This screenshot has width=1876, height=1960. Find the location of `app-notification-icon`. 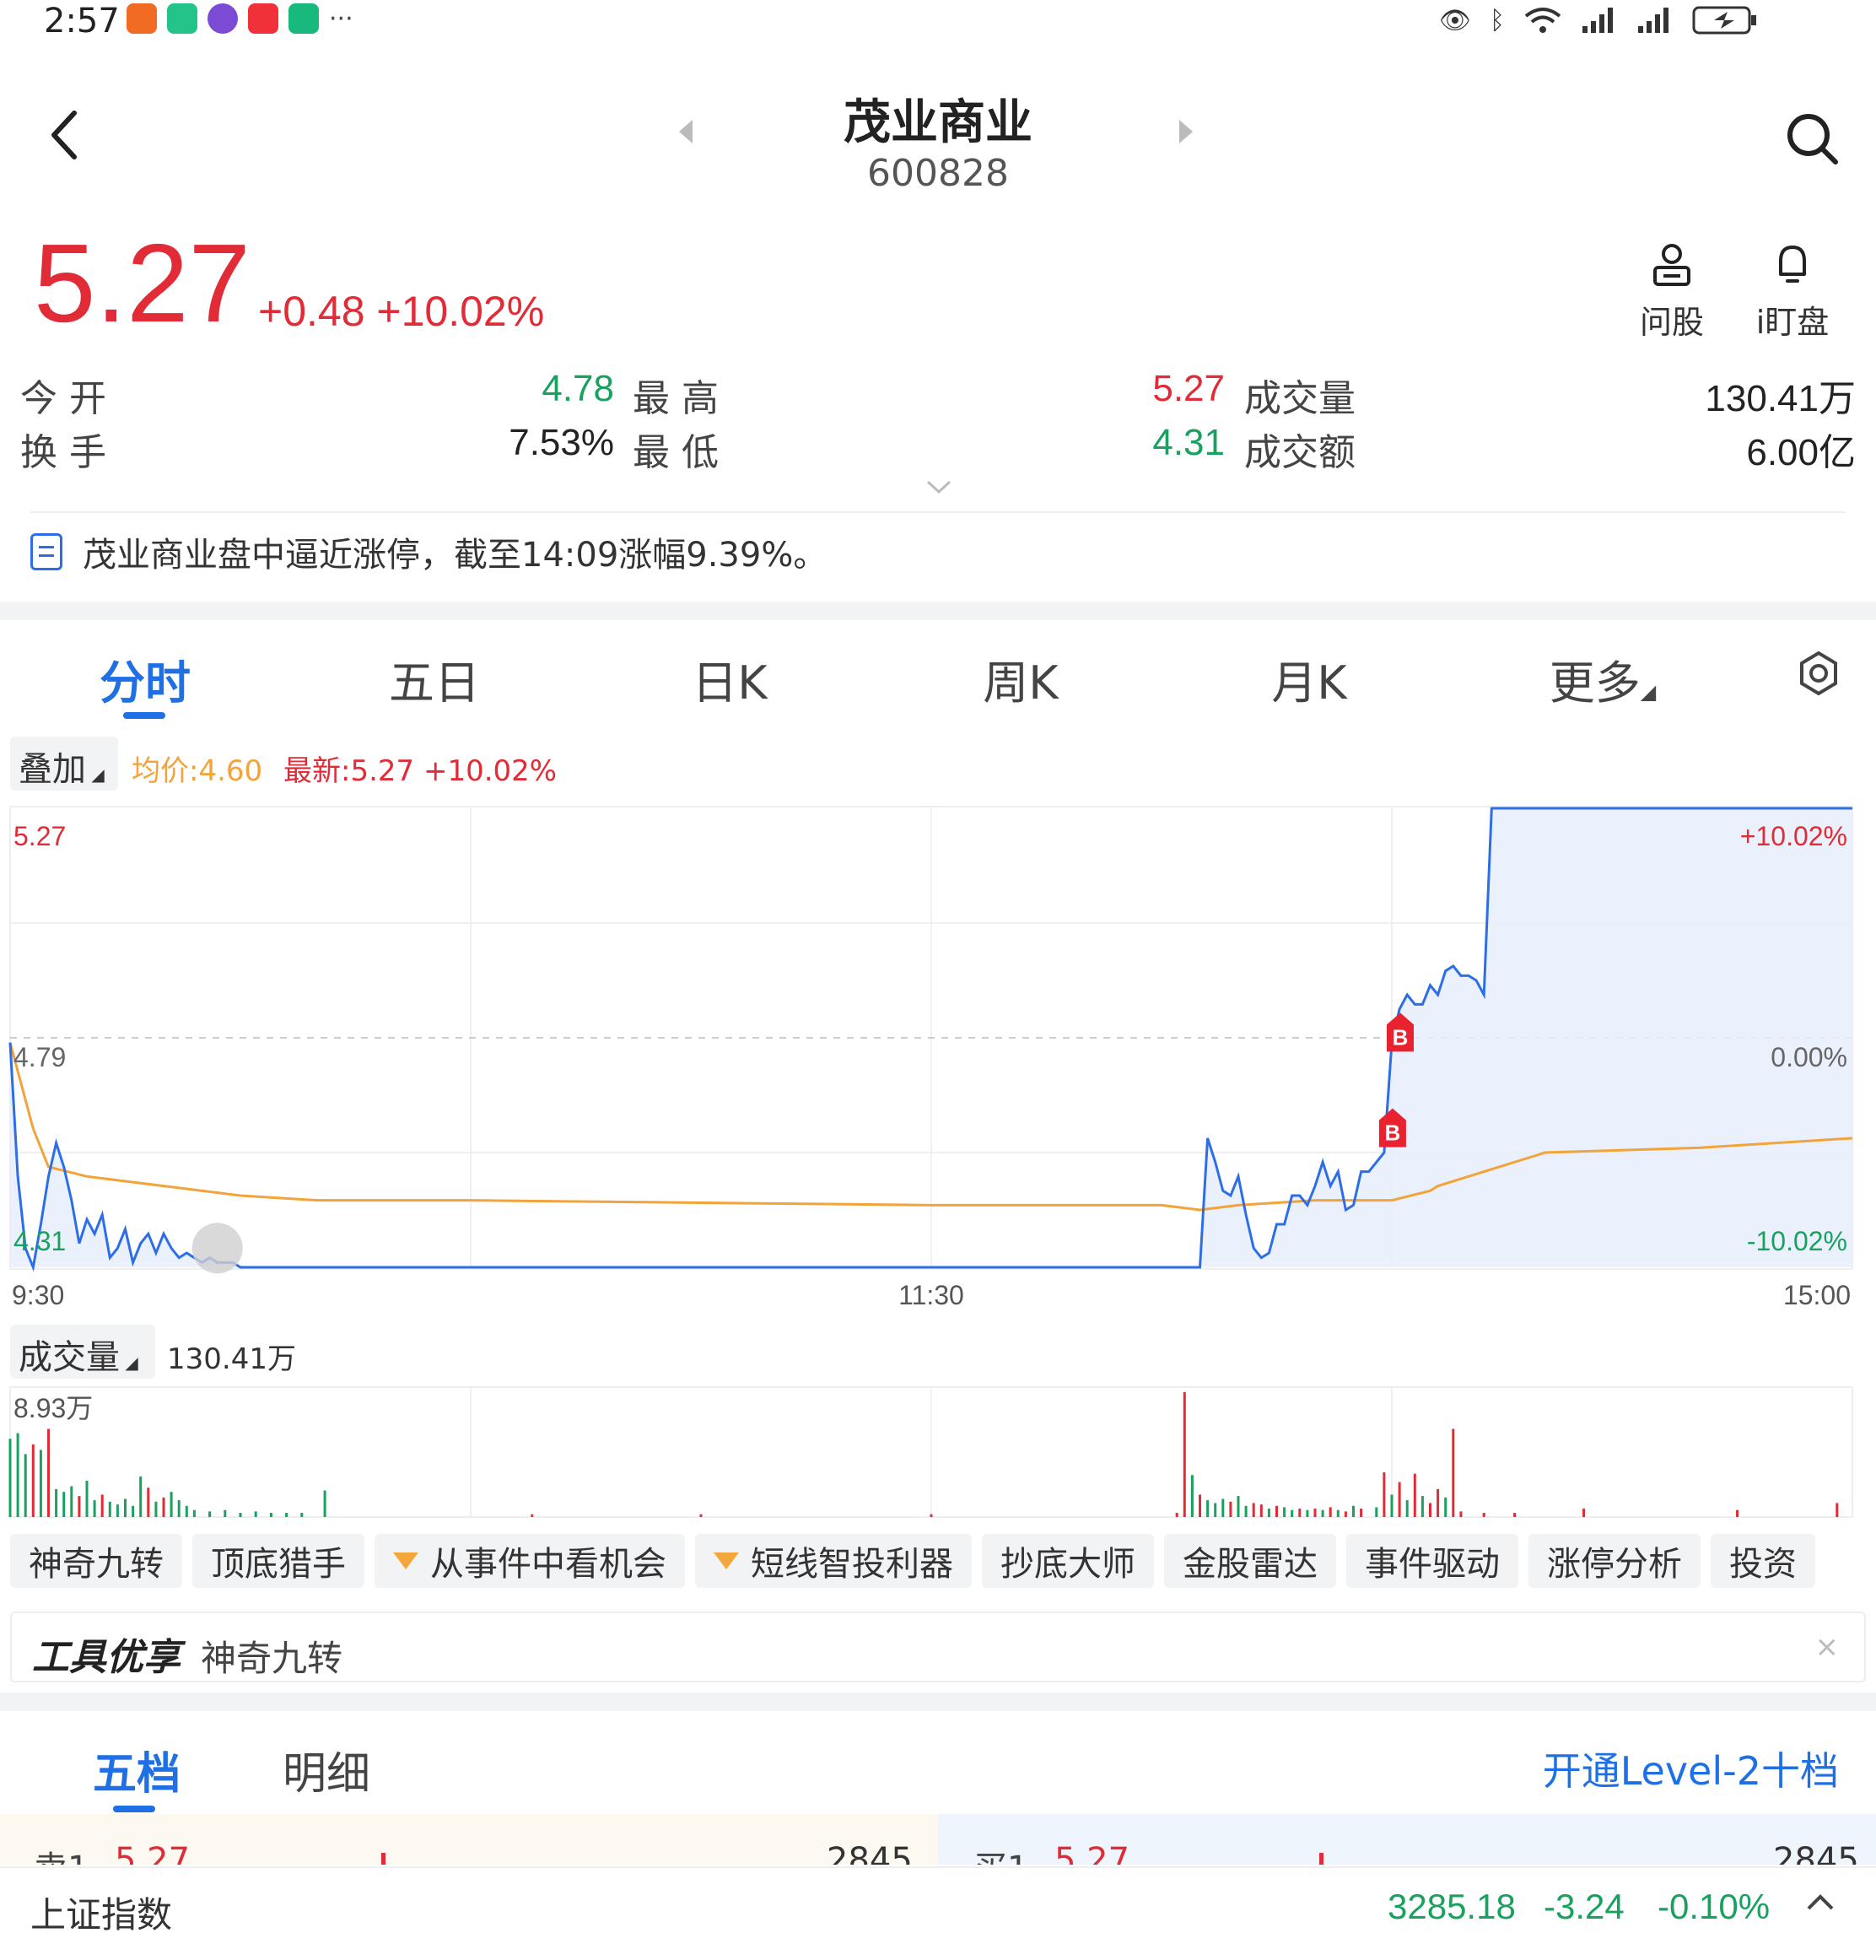

app-notification-icon is located at coordinates (182, 18).